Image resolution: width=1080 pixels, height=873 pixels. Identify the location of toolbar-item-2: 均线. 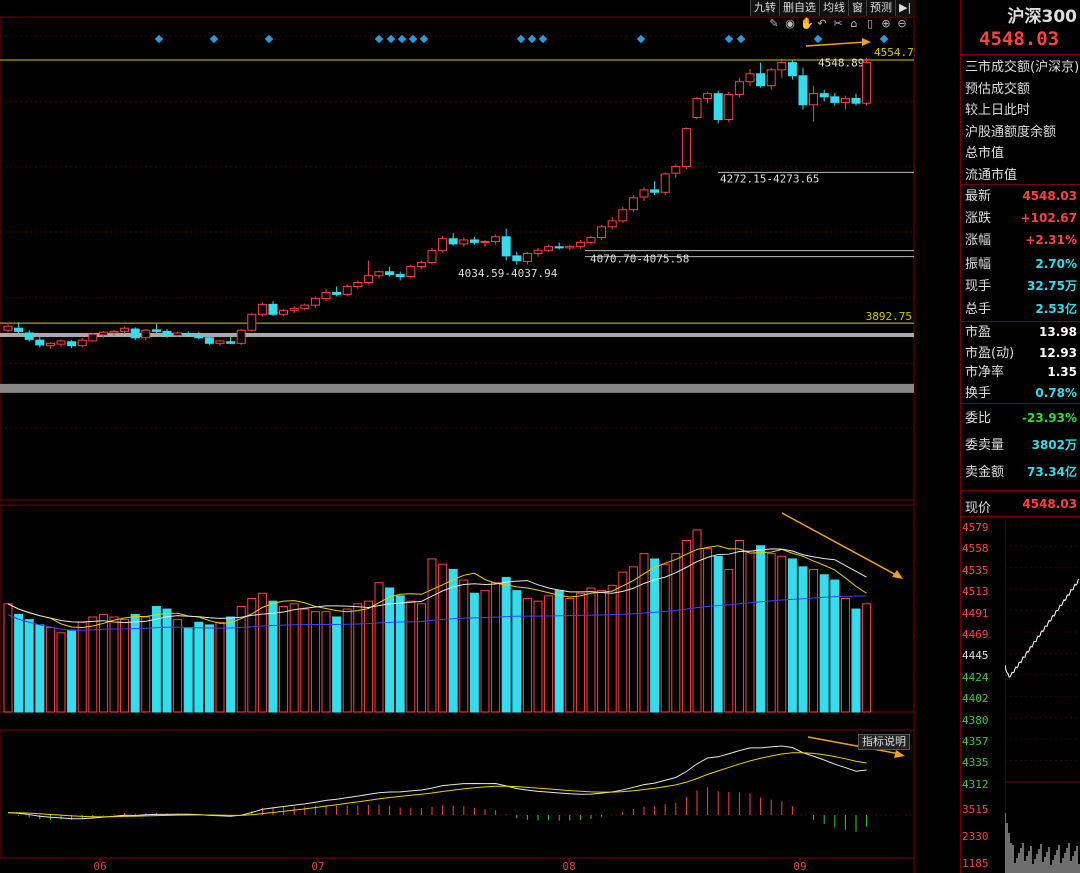
(833, 8).